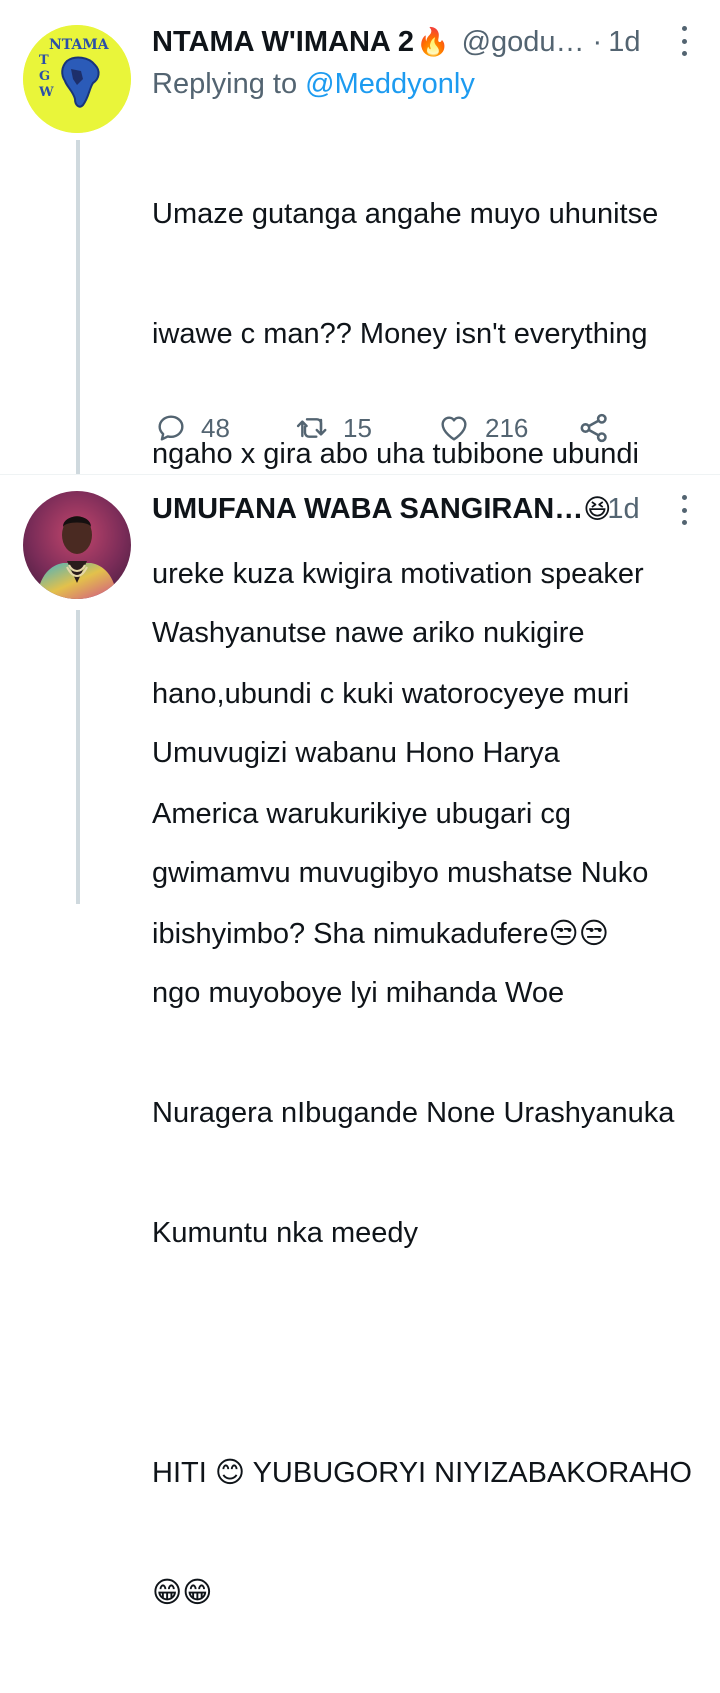  Describe the element at coordinates (422, 1473) in the screenshot. I see `text-line: HITI 😊 YUBUGORYI NIYIZABAKORAHO` at that location.